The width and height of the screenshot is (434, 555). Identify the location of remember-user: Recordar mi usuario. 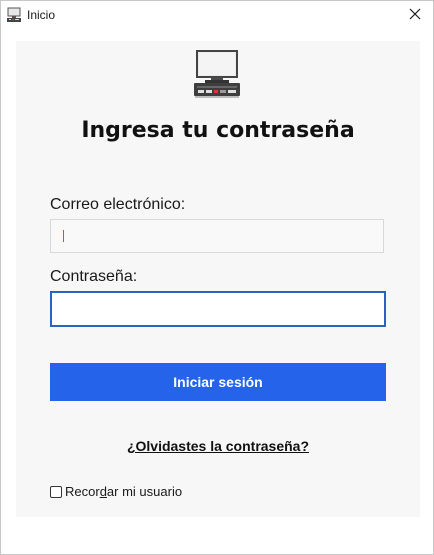
(116, 491).